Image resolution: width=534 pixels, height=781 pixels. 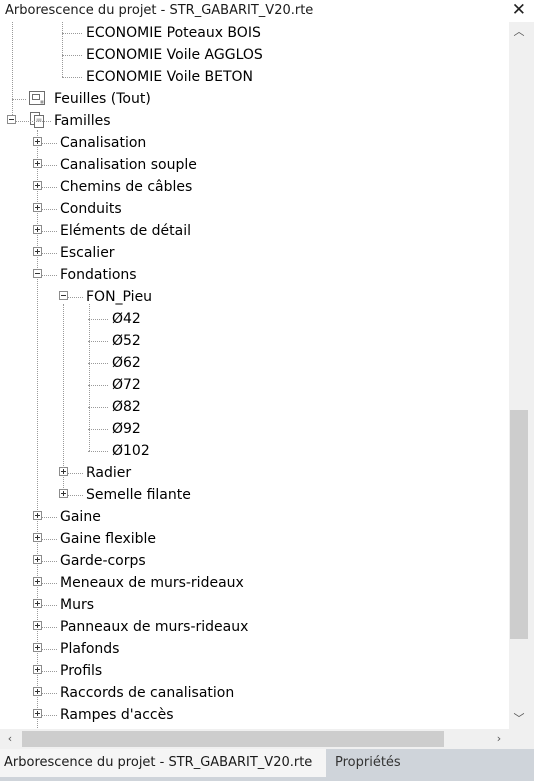 I want to click on tree-item-elements-de-detail: Eléments de détail, so click(x=254, y=231).